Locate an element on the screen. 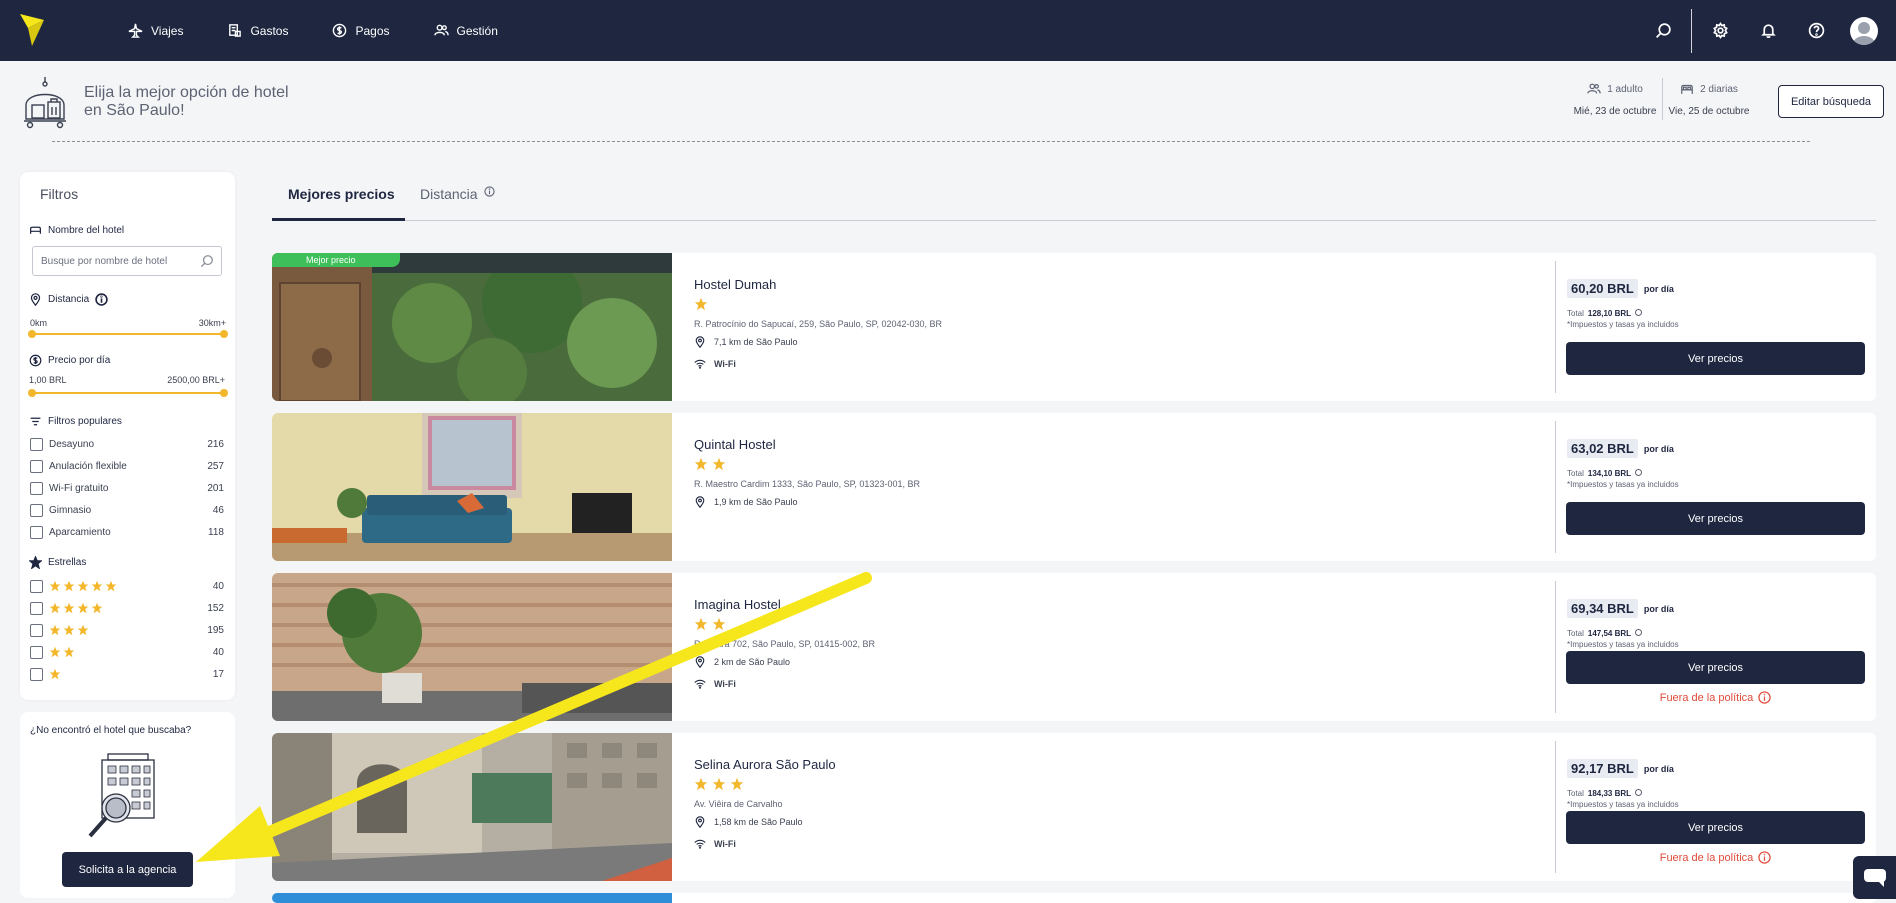 The image size is (1896, 903). hotel-distance-text: 2 km de São Paulo is located at coordinates (752, 662).